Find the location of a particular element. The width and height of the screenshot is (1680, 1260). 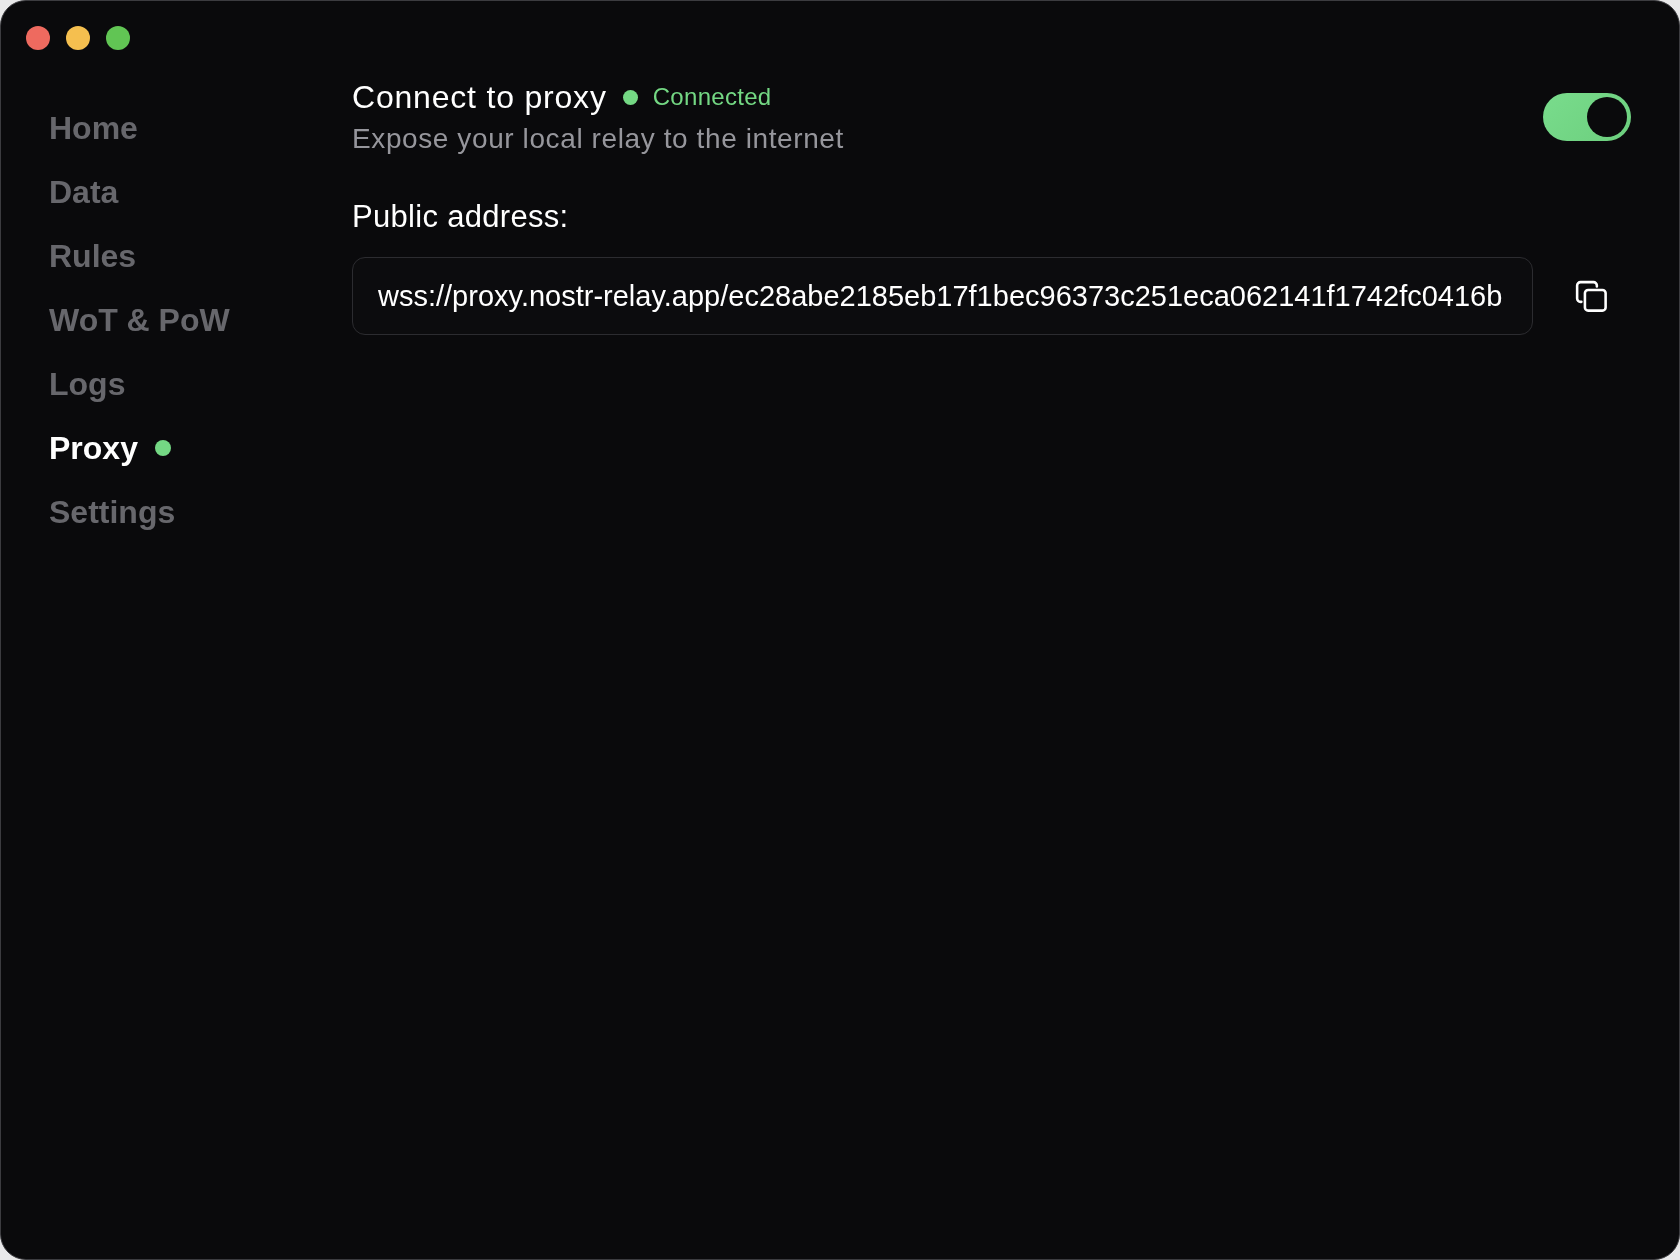

sidebar-item: Rules is located at coordinates (93, 256).